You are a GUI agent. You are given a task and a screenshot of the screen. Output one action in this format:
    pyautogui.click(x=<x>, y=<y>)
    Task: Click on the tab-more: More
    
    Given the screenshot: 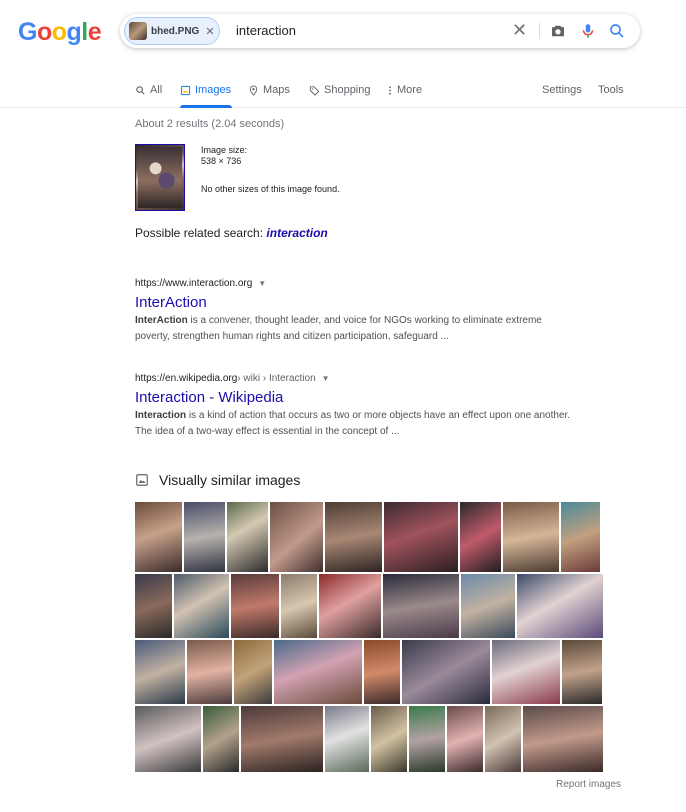 What is the action you would take?
    pyautogui.click(x=404, y=90)
    